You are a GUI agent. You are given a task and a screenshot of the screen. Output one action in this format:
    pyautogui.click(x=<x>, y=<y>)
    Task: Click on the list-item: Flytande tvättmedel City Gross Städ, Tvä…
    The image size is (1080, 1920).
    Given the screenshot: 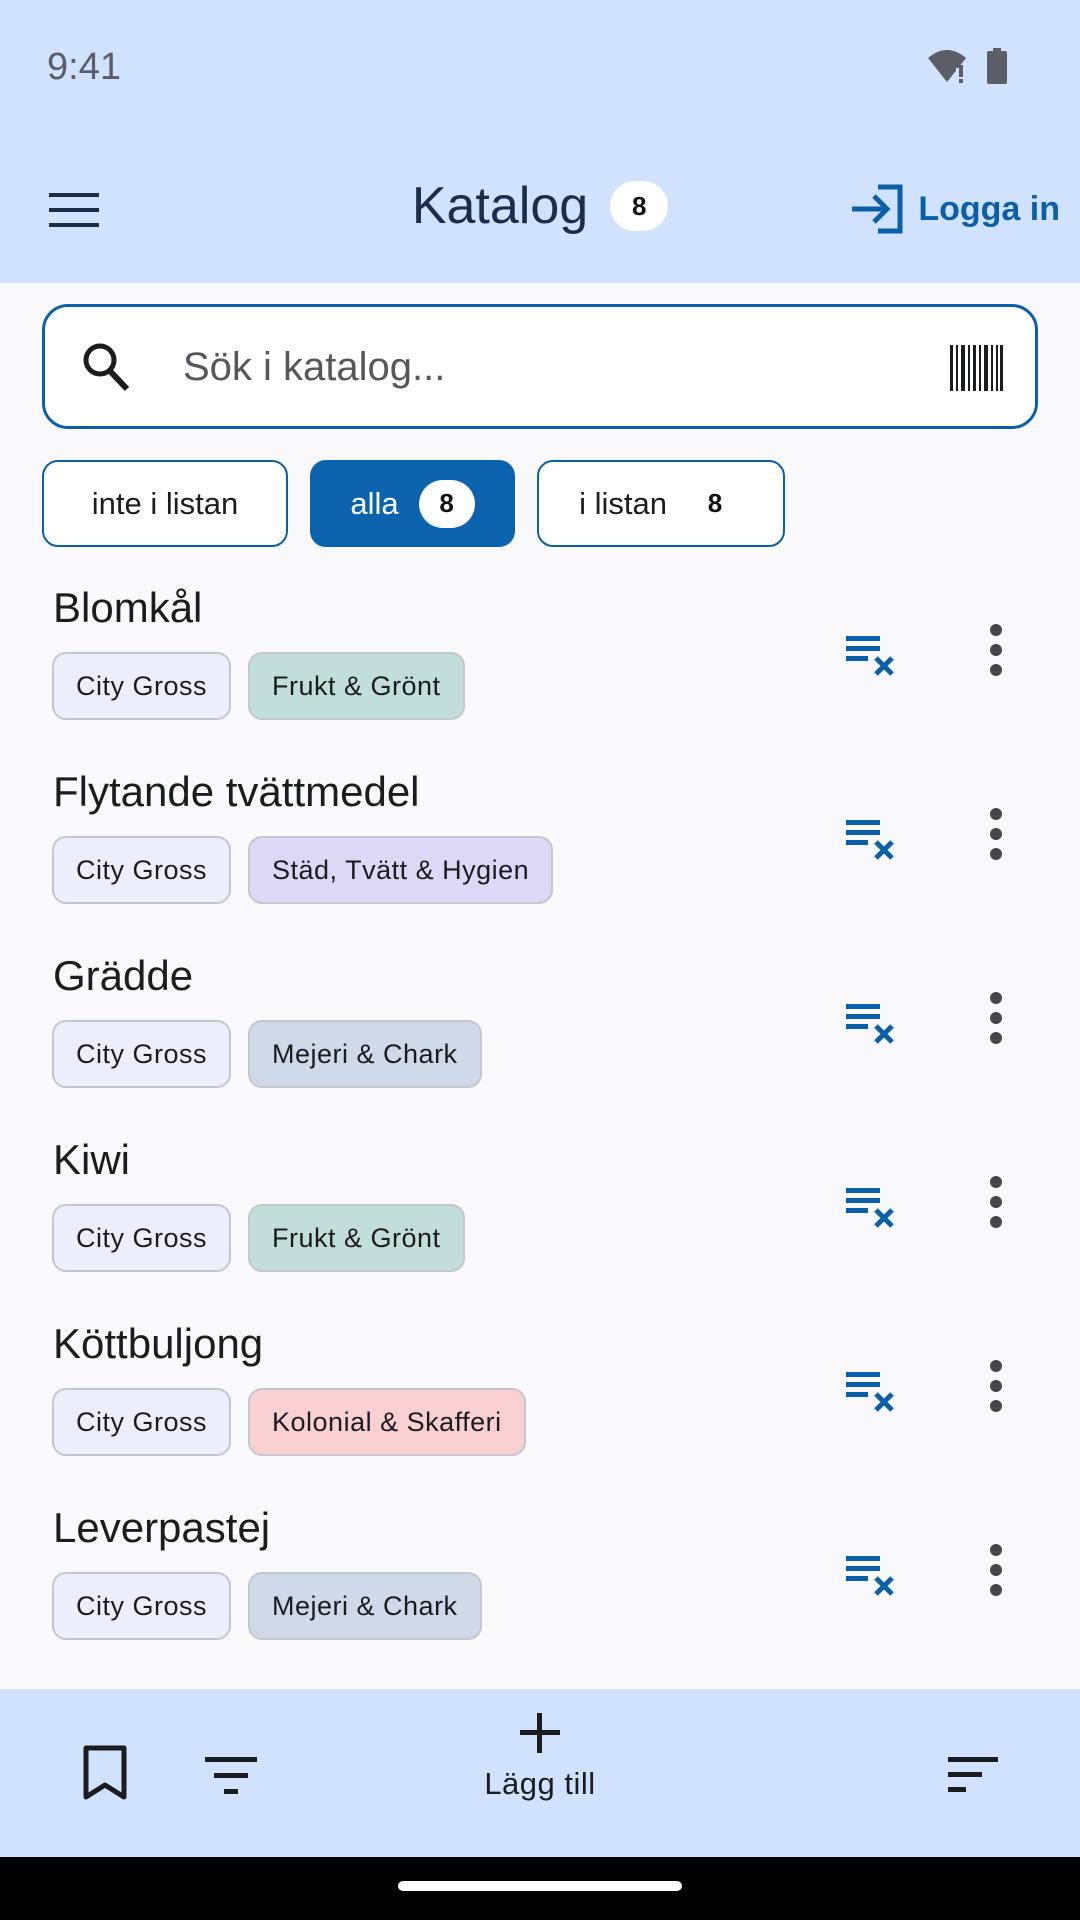 What is the action you would take?
    pyautogui.click(x=540, y=846)
    